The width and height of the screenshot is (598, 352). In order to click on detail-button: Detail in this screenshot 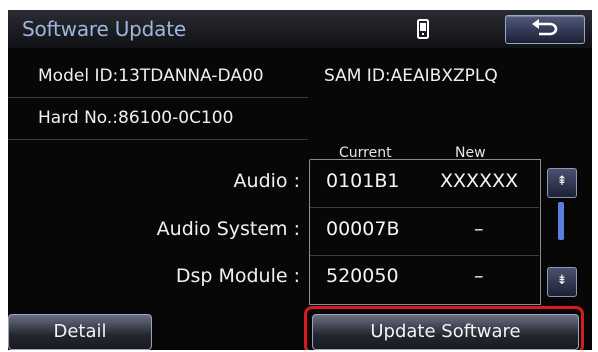, I will do `click(80, 332)`.